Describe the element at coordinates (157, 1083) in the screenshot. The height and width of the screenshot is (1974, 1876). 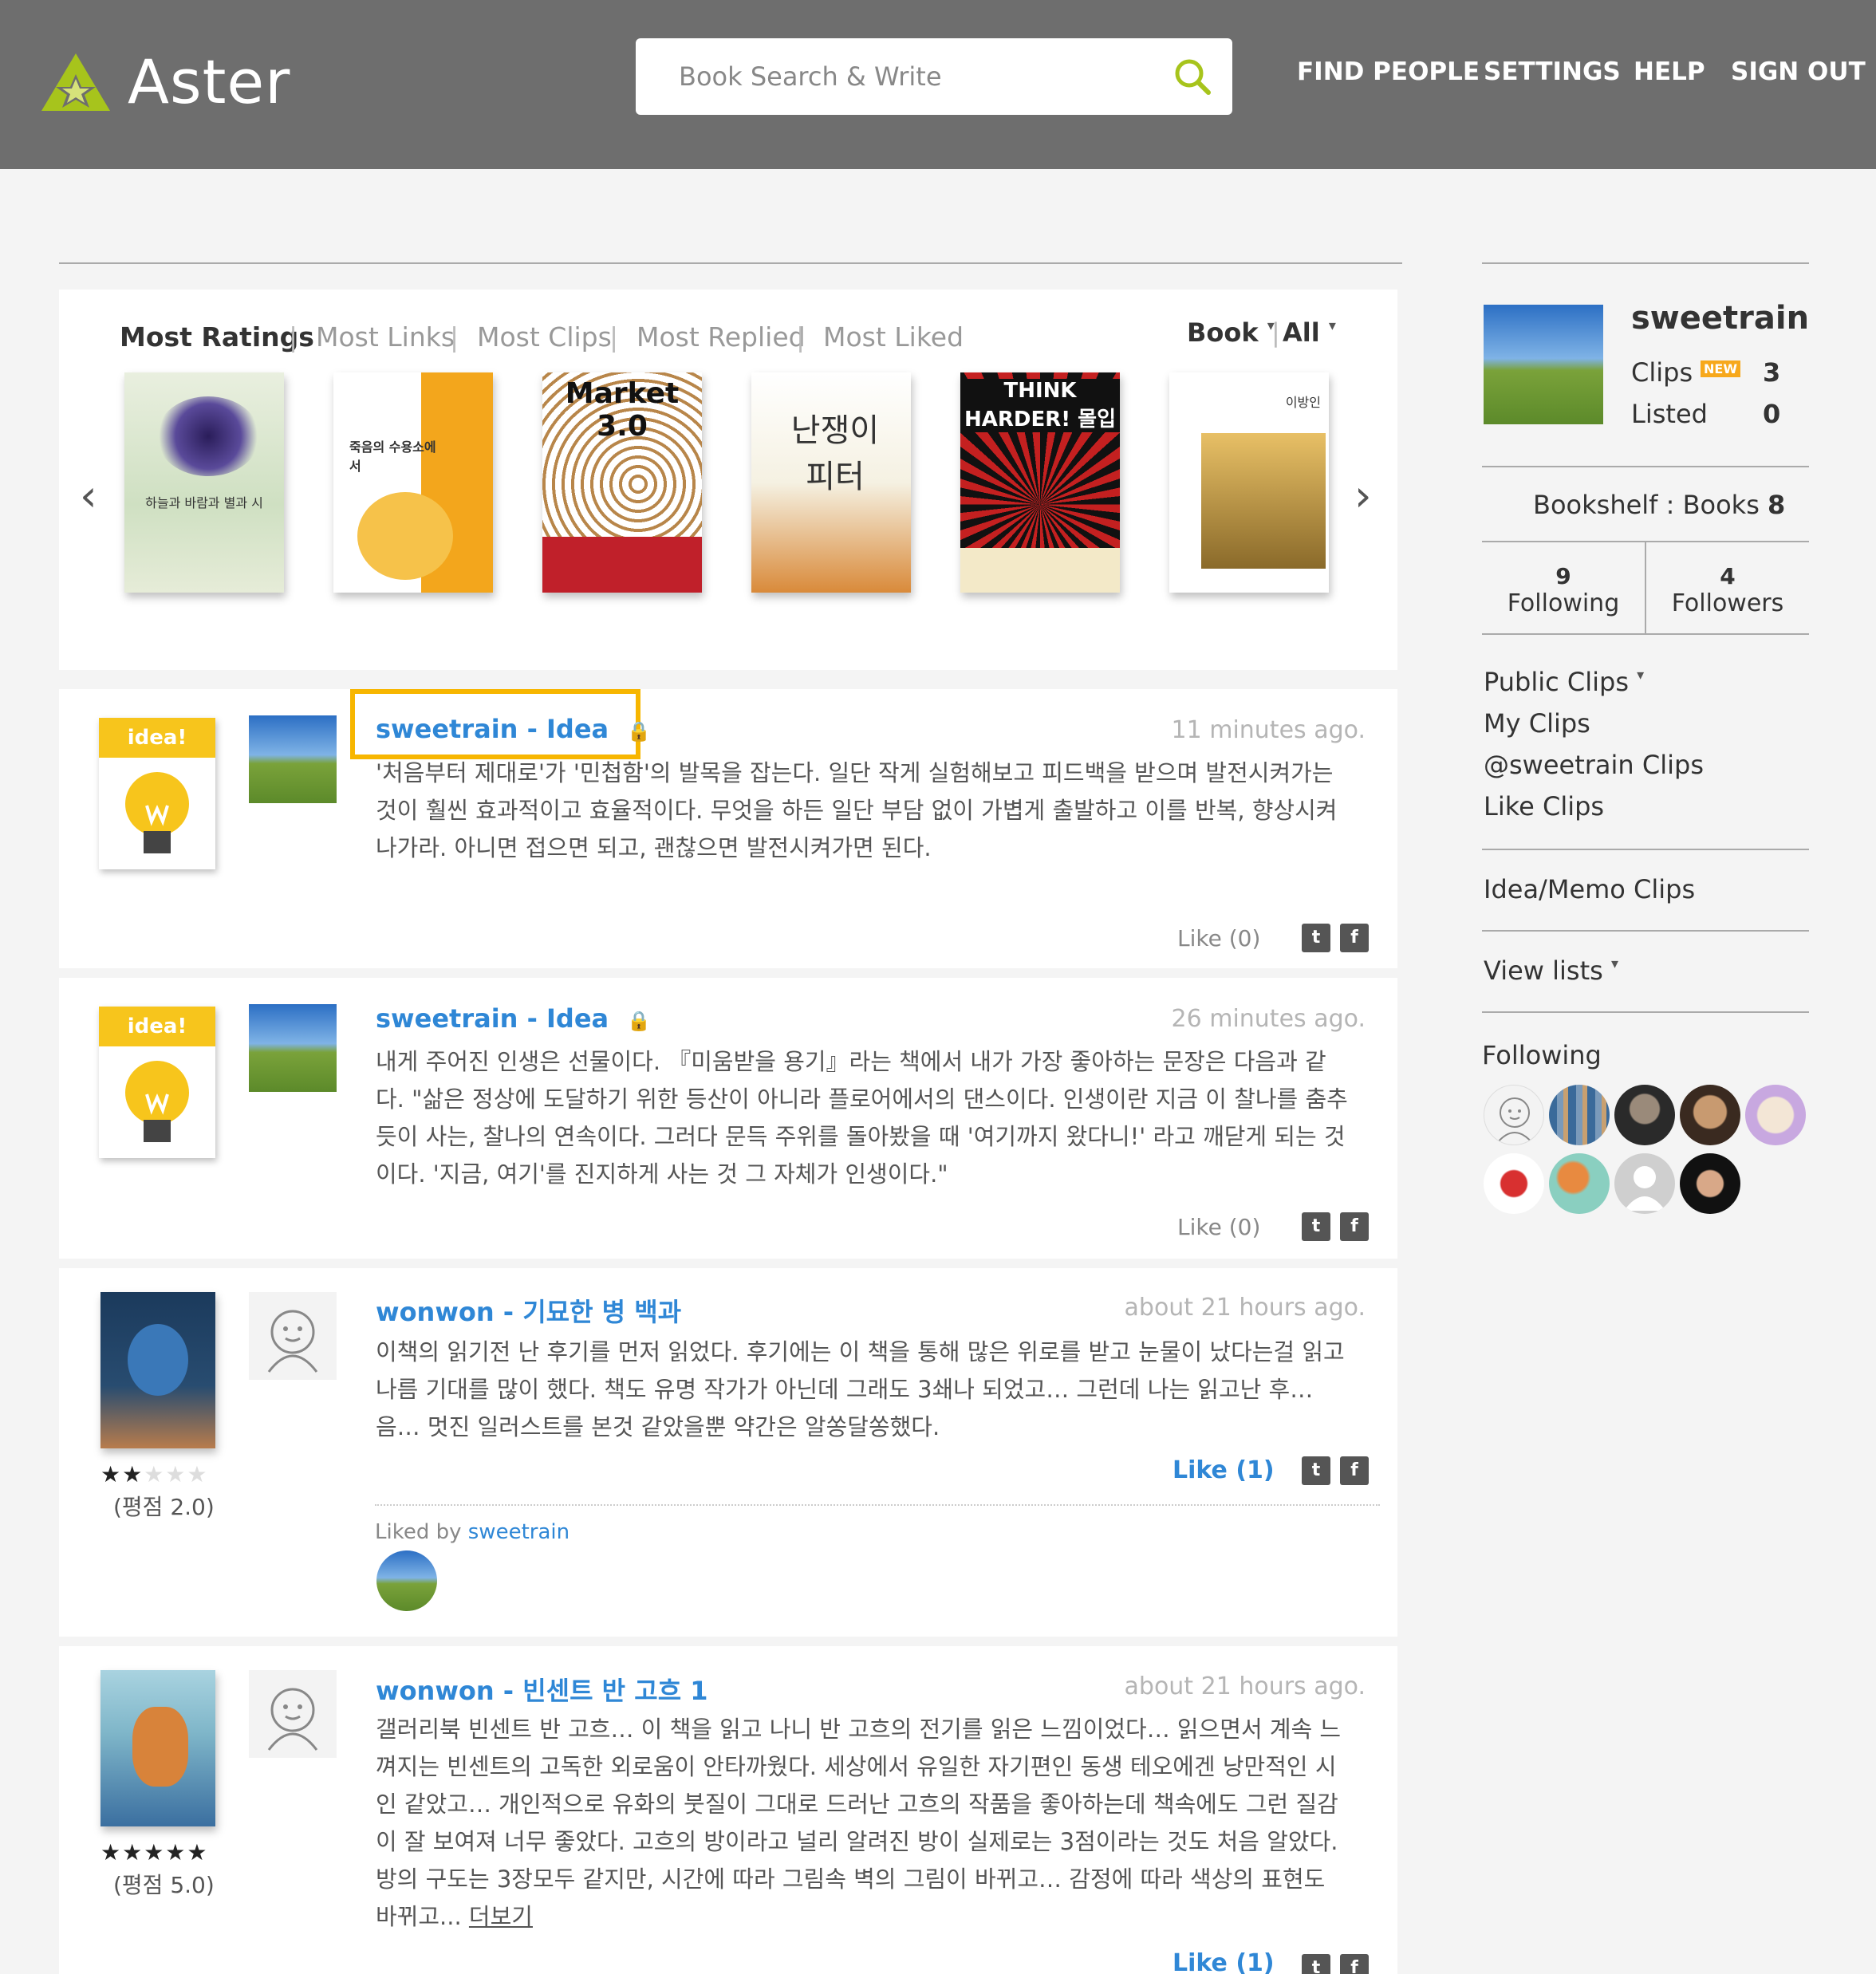
I see `idea-badge: idea!` at that location.